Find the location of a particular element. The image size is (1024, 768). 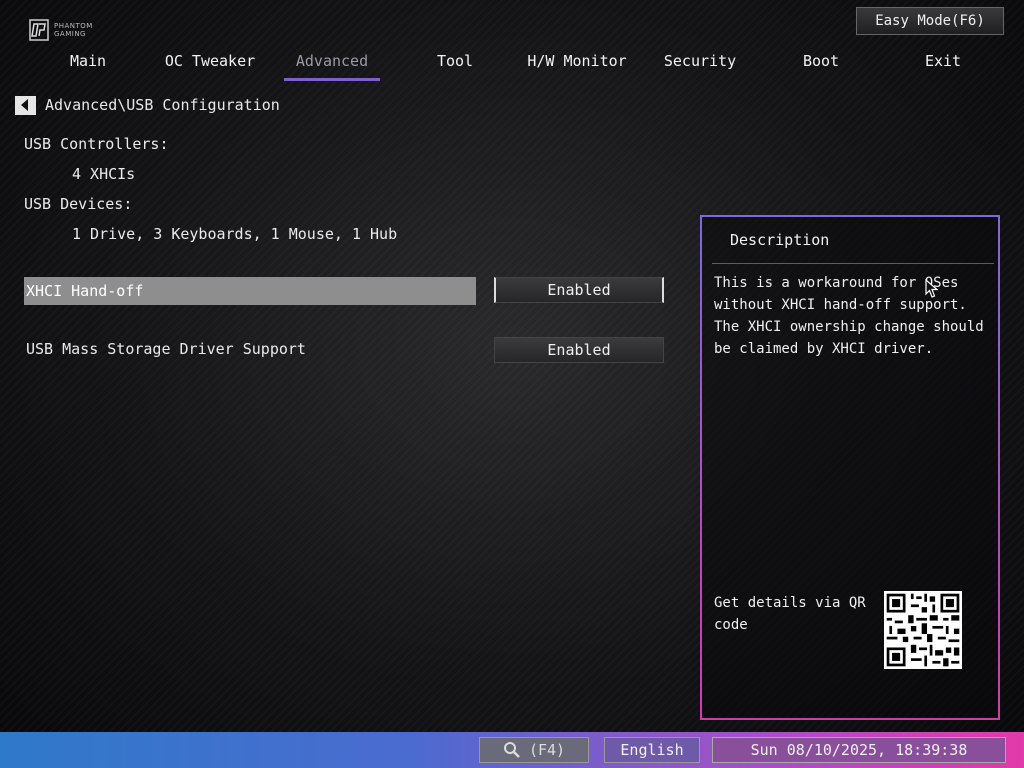

setting-label-xhci-handoff: XHCI Hand-off is located at coordinates (85, 291).